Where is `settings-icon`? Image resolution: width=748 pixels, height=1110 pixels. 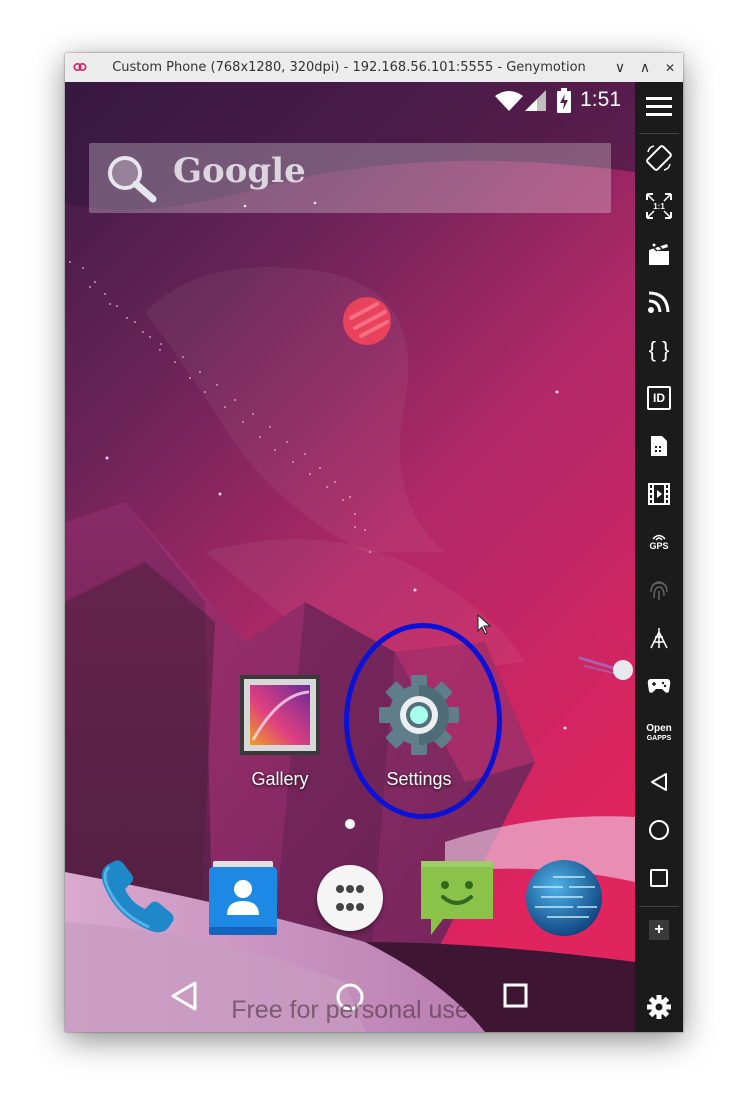
settings-icon is located at coordinates (659, 1007).